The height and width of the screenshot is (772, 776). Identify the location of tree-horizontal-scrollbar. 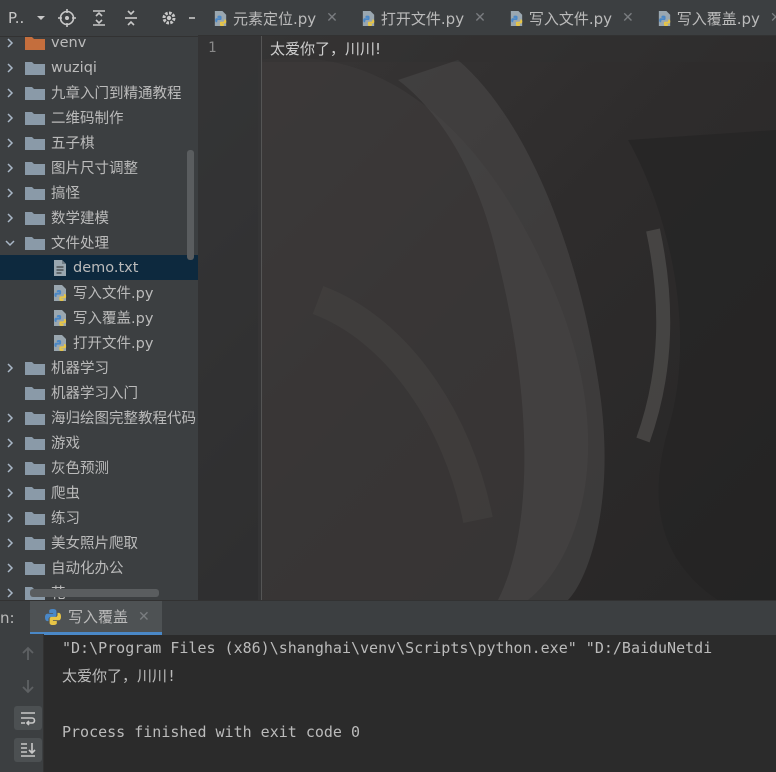
(94, 593).